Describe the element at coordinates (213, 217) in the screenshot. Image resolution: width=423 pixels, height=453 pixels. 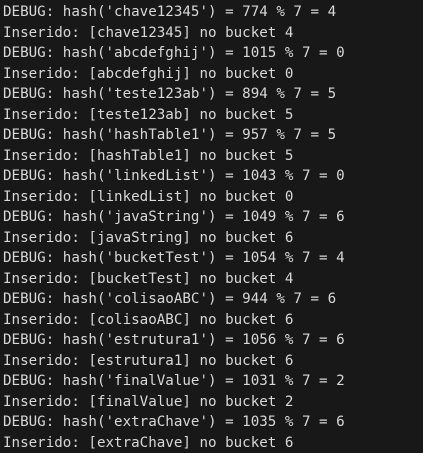
I see `terminal-line: DEBUG: hash('javaString') = 1049 % 7 = 6` at that location.